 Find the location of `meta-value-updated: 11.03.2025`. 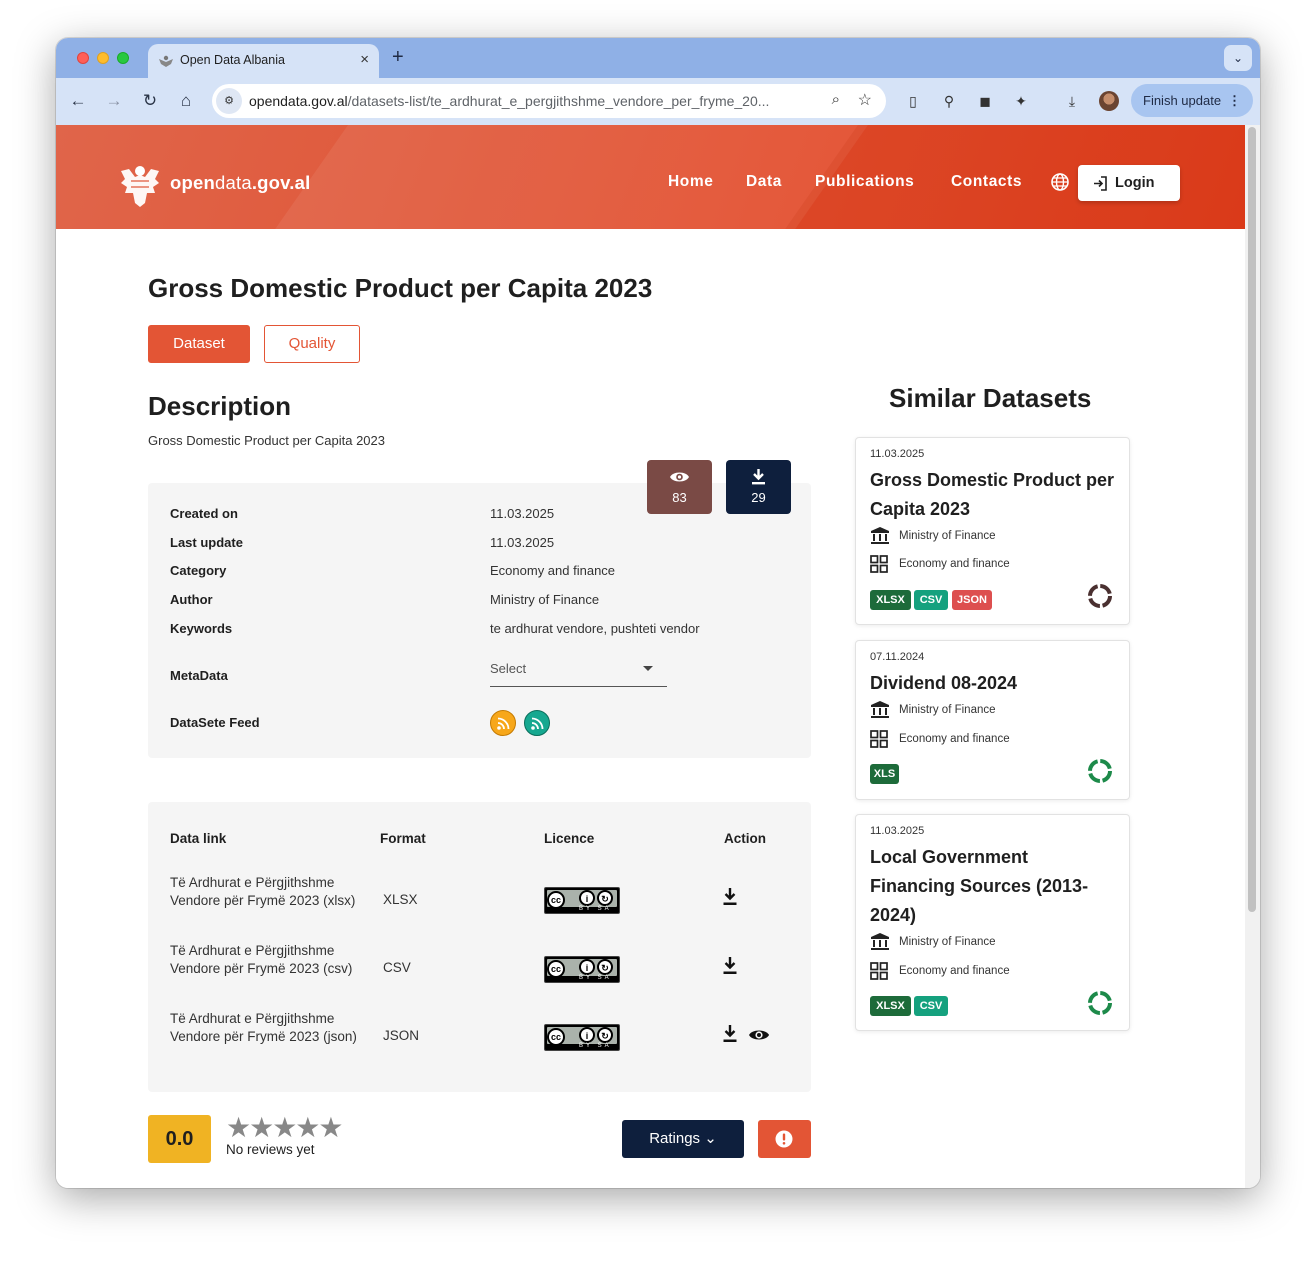

meta-value-updated: 11.03.2025 is located at coordinates (522, 542).